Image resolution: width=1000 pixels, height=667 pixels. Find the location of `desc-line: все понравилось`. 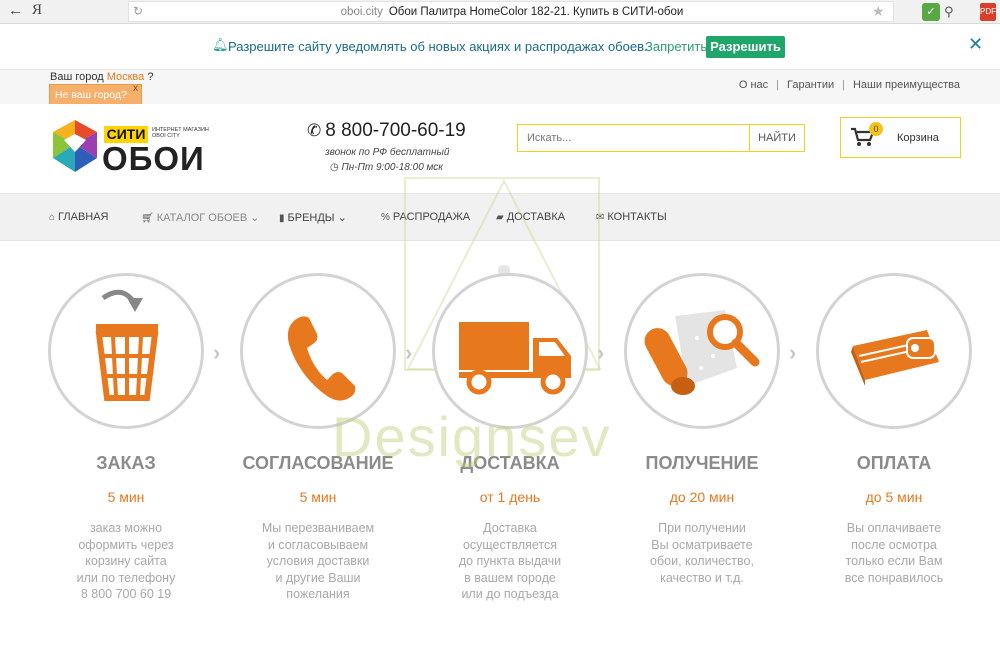

desc-line: все понравилось is located at coordinates (894, 577).